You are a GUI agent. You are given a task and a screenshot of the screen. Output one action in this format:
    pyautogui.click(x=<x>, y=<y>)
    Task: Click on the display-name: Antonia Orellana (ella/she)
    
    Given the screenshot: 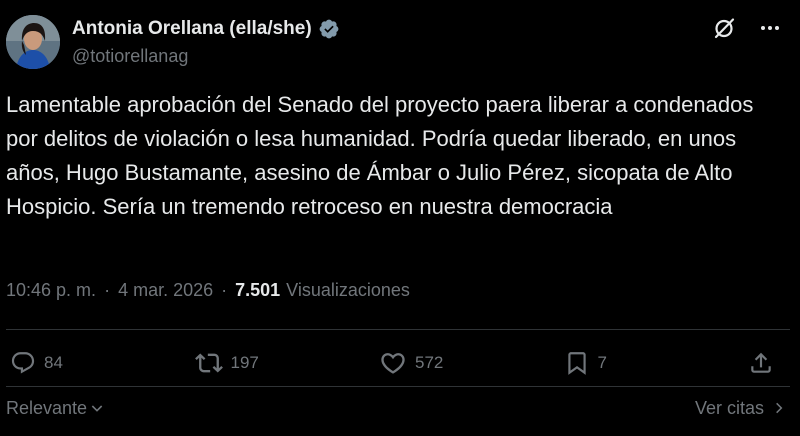 What is the action you would take?
    pyautogui.click(x=192, y=29)
    